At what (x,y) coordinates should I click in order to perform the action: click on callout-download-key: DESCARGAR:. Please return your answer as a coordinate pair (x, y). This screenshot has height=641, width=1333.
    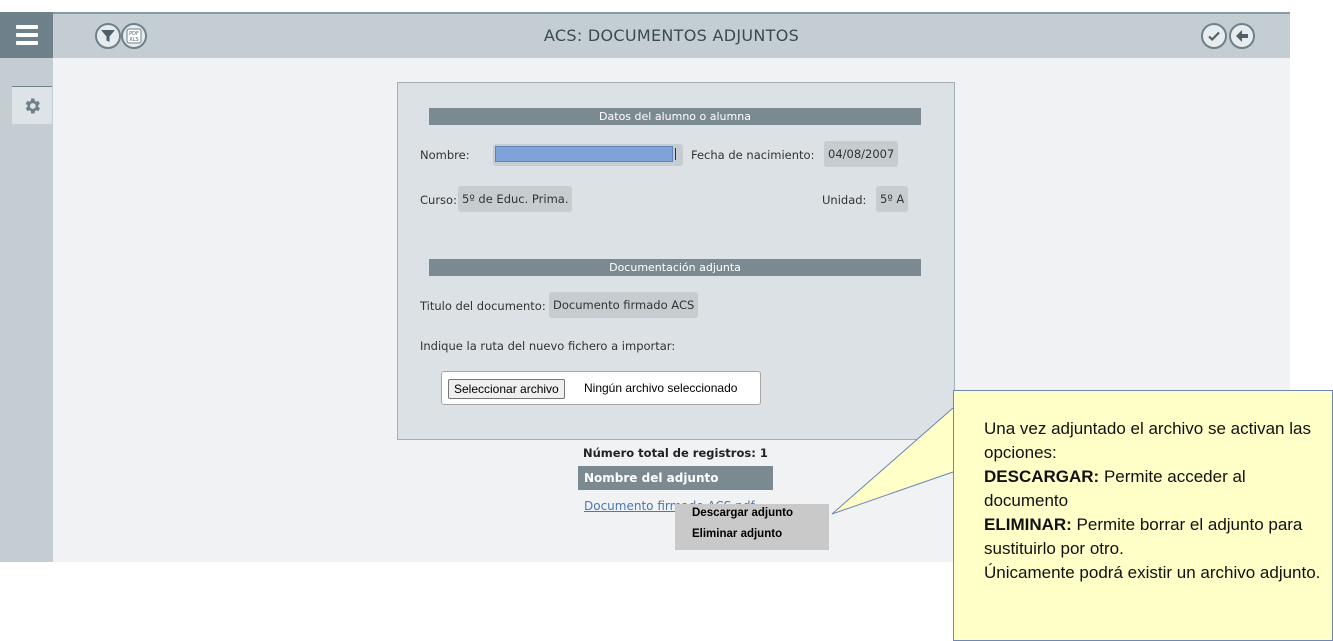
    Looking at the image, I should click on (1042, 476).